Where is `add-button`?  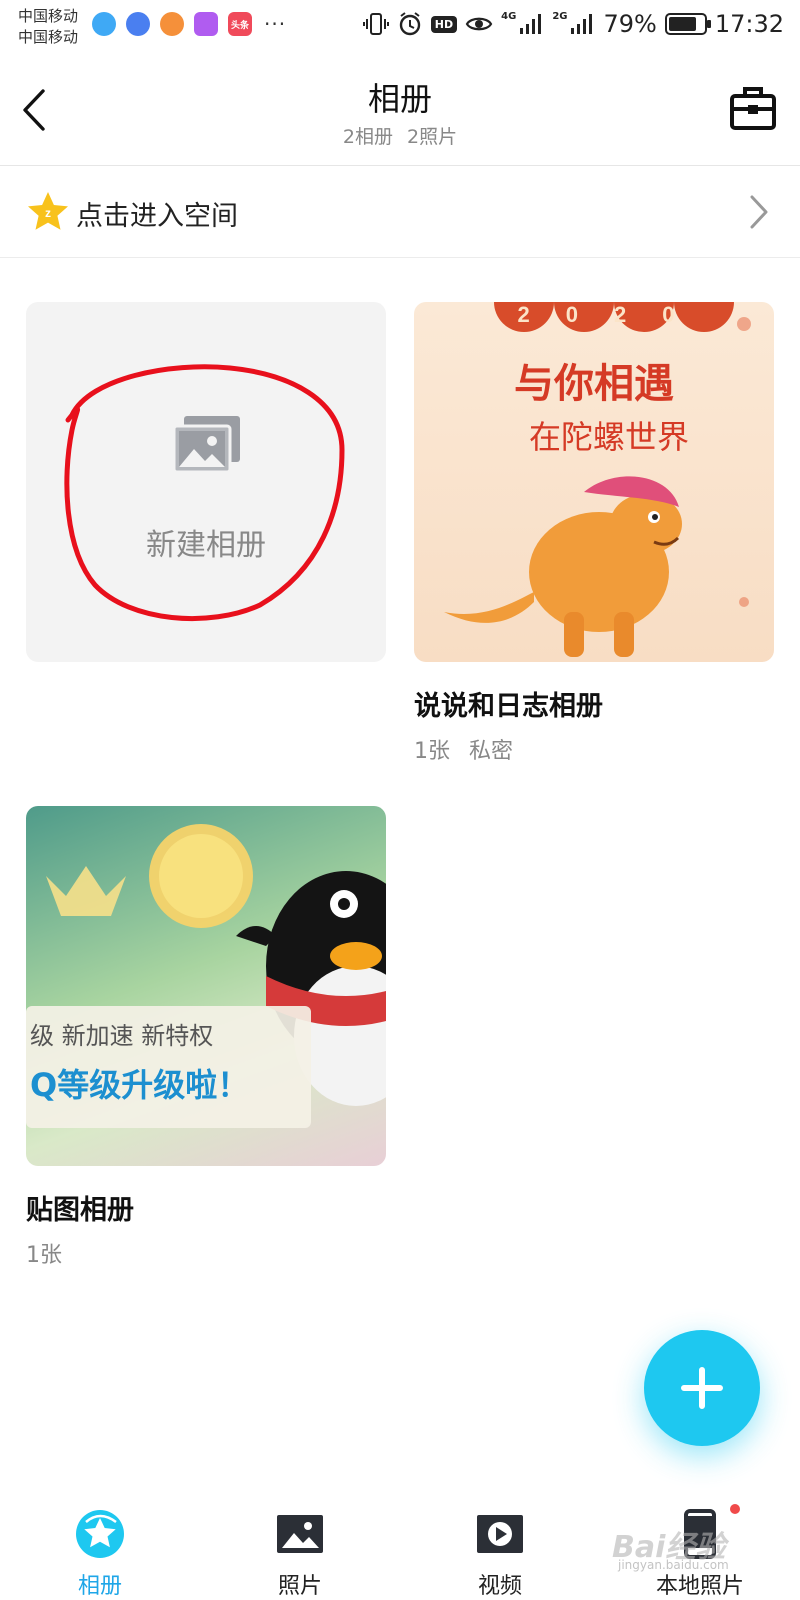
add-button is located at coordinates (702, 1388).